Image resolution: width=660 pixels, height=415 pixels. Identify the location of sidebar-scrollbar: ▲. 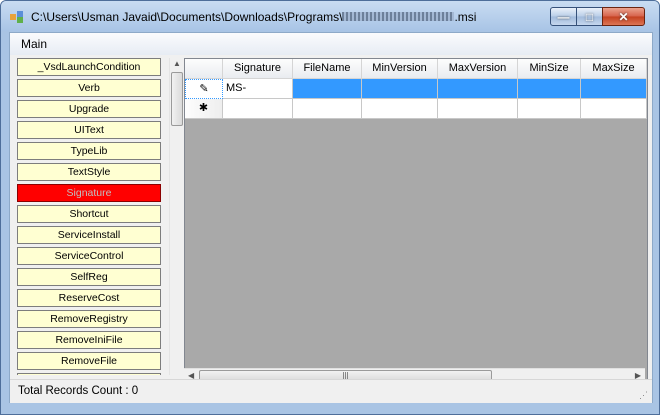
(176, 216).